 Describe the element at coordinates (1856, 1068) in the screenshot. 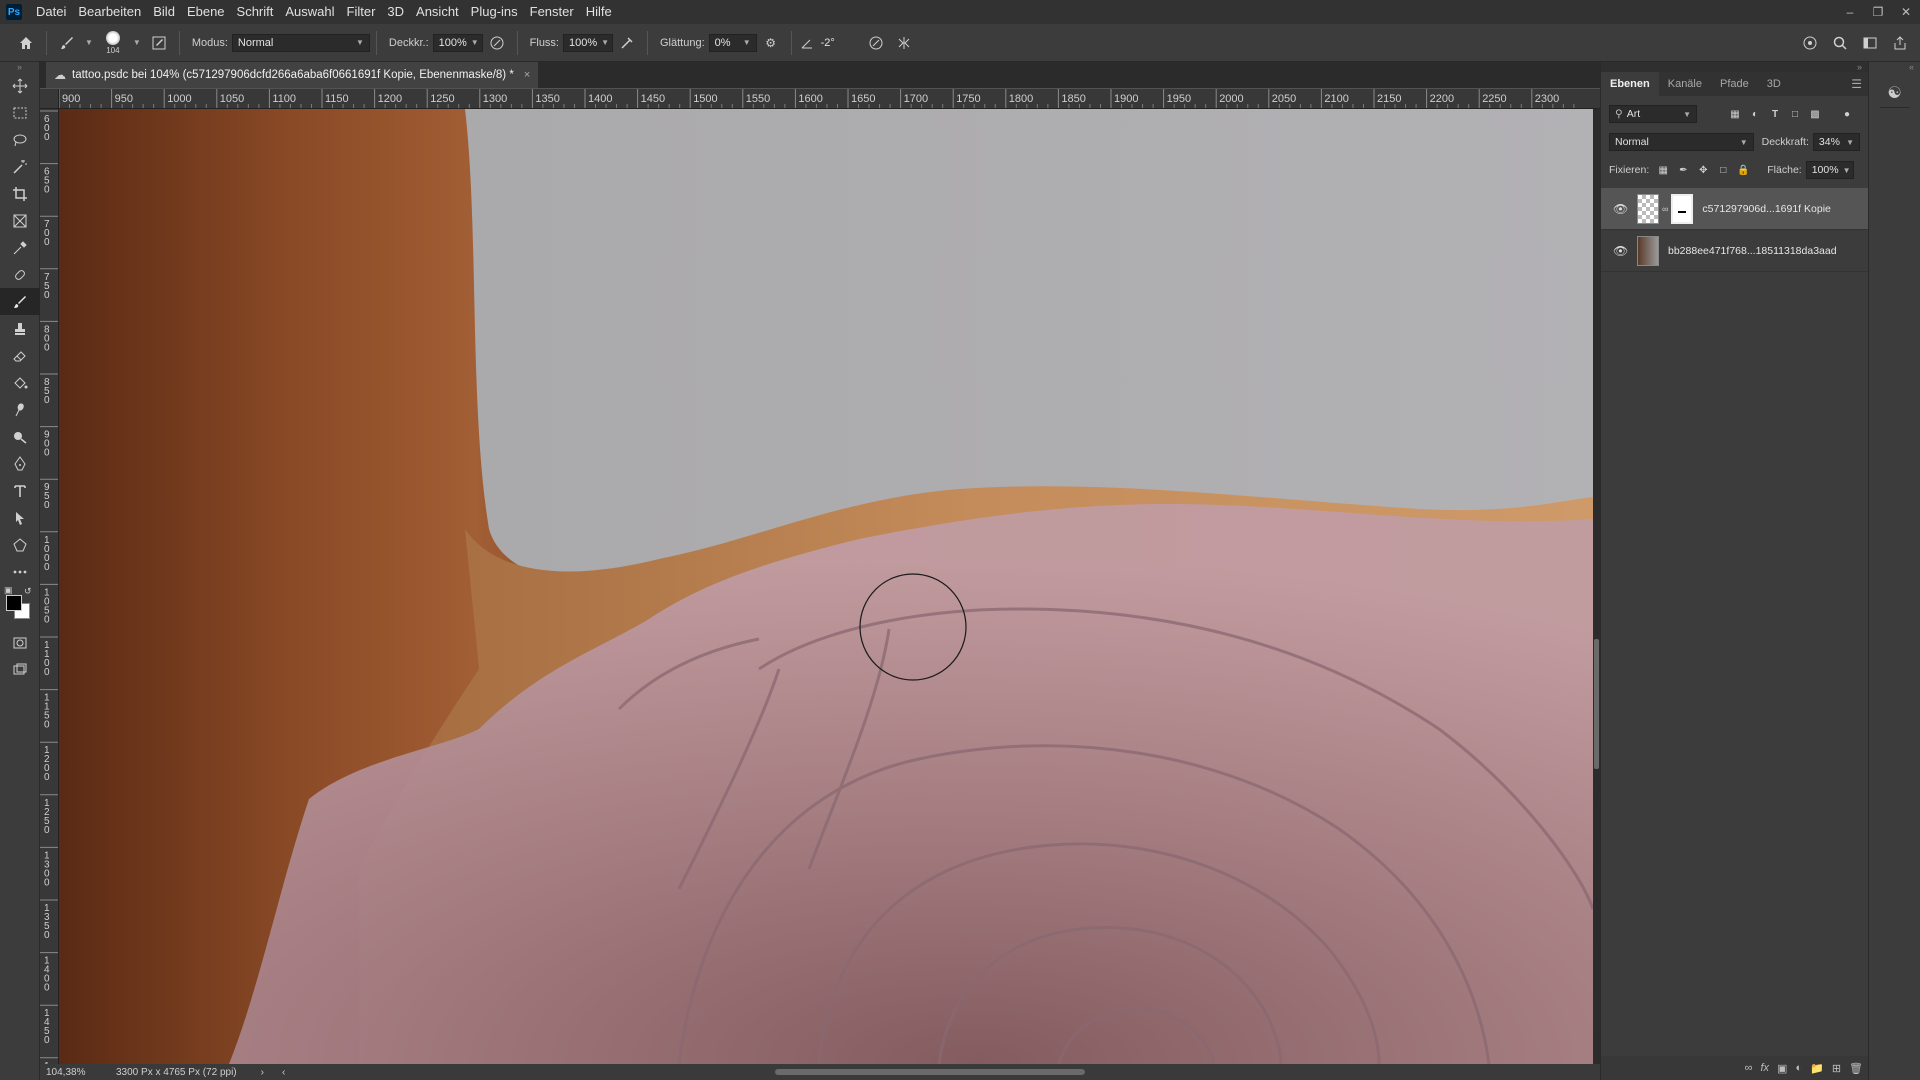

I see `trash-icon: 🗑` at that location.